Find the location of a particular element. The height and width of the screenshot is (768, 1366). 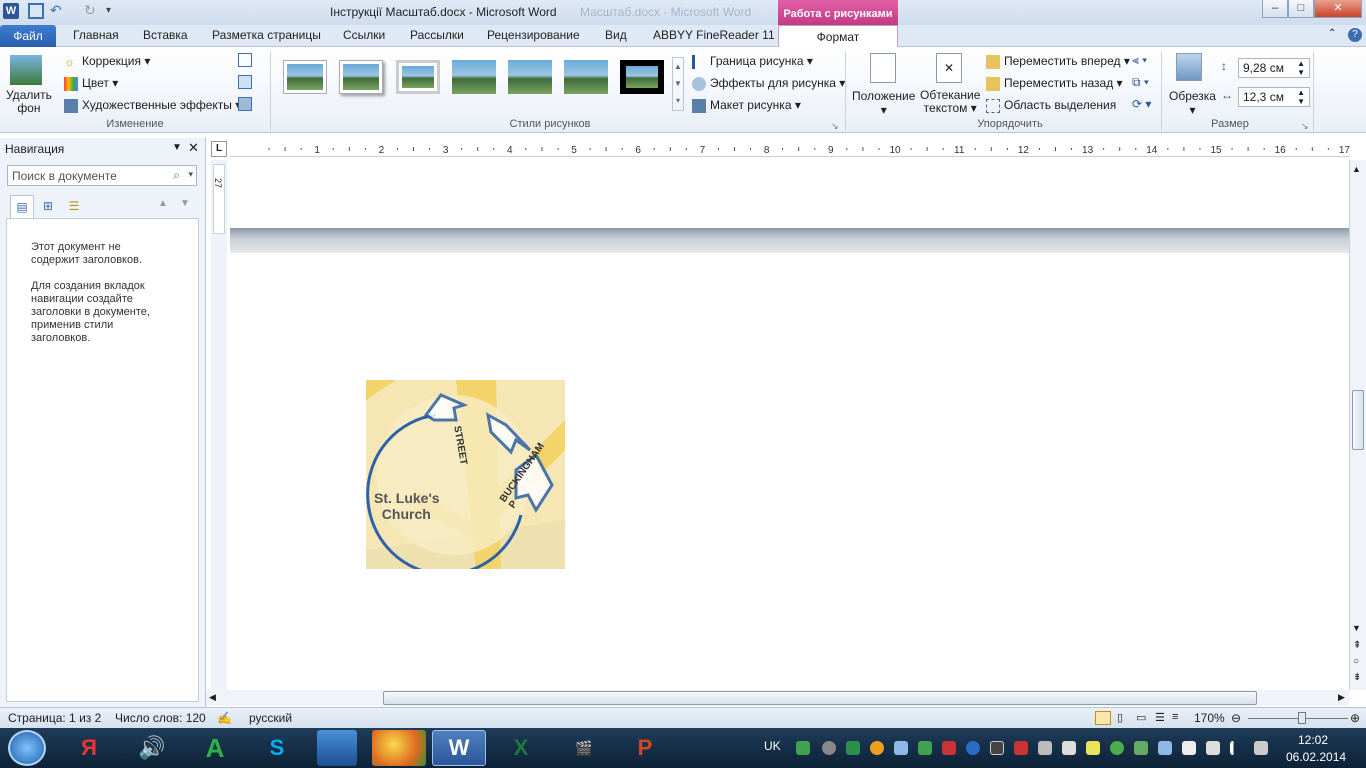

map-picture: STREET BUCKINGHAM P St. Luke's Church is located at coordinates (465, 474).